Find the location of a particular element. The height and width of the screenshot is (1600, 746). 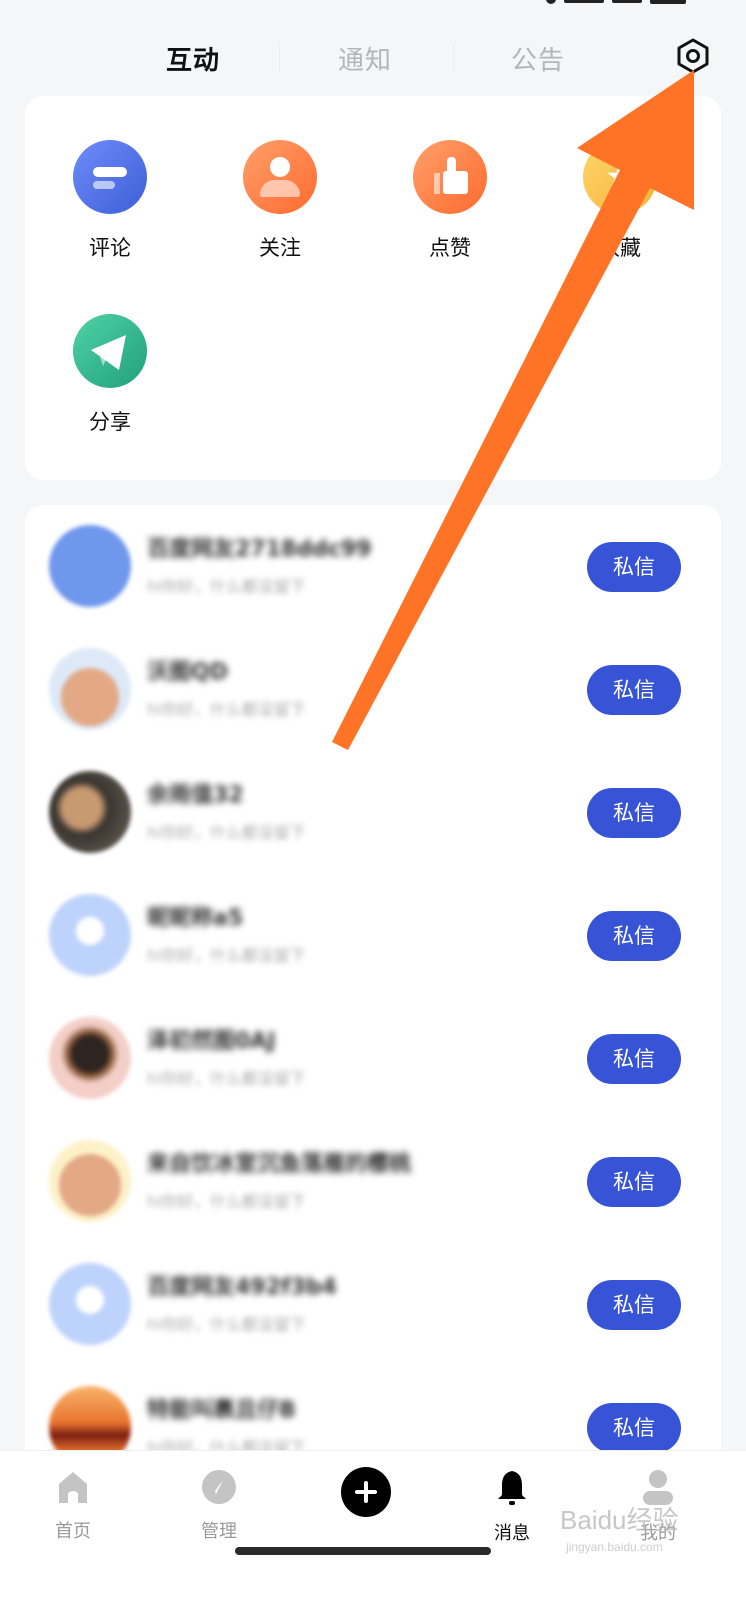

list-item: 百度网友2718ddc99 hi你好，什么都没留下 私信 is located at coordinates (373, 566).